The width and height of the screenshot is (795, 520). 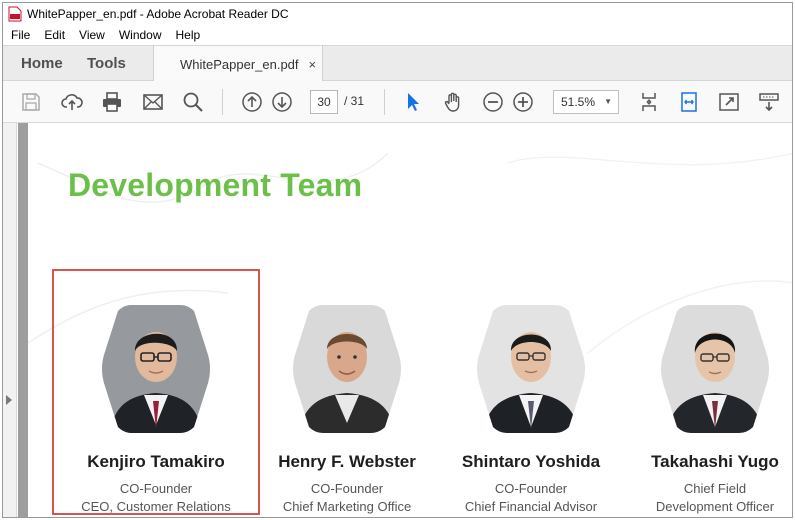 What do you see at coordinates (397, 35) in the screenshot?
I see `menu-bar: File Edit View Window Help` at bounding box center [397, 35].